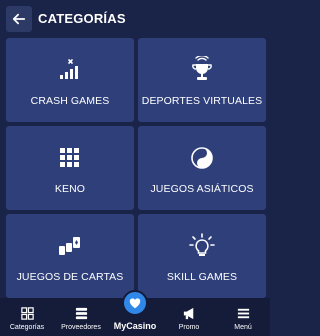 The width and height of the screenshot is (320, 336). I want to click on nav-label: Promo, so click(189, 327).